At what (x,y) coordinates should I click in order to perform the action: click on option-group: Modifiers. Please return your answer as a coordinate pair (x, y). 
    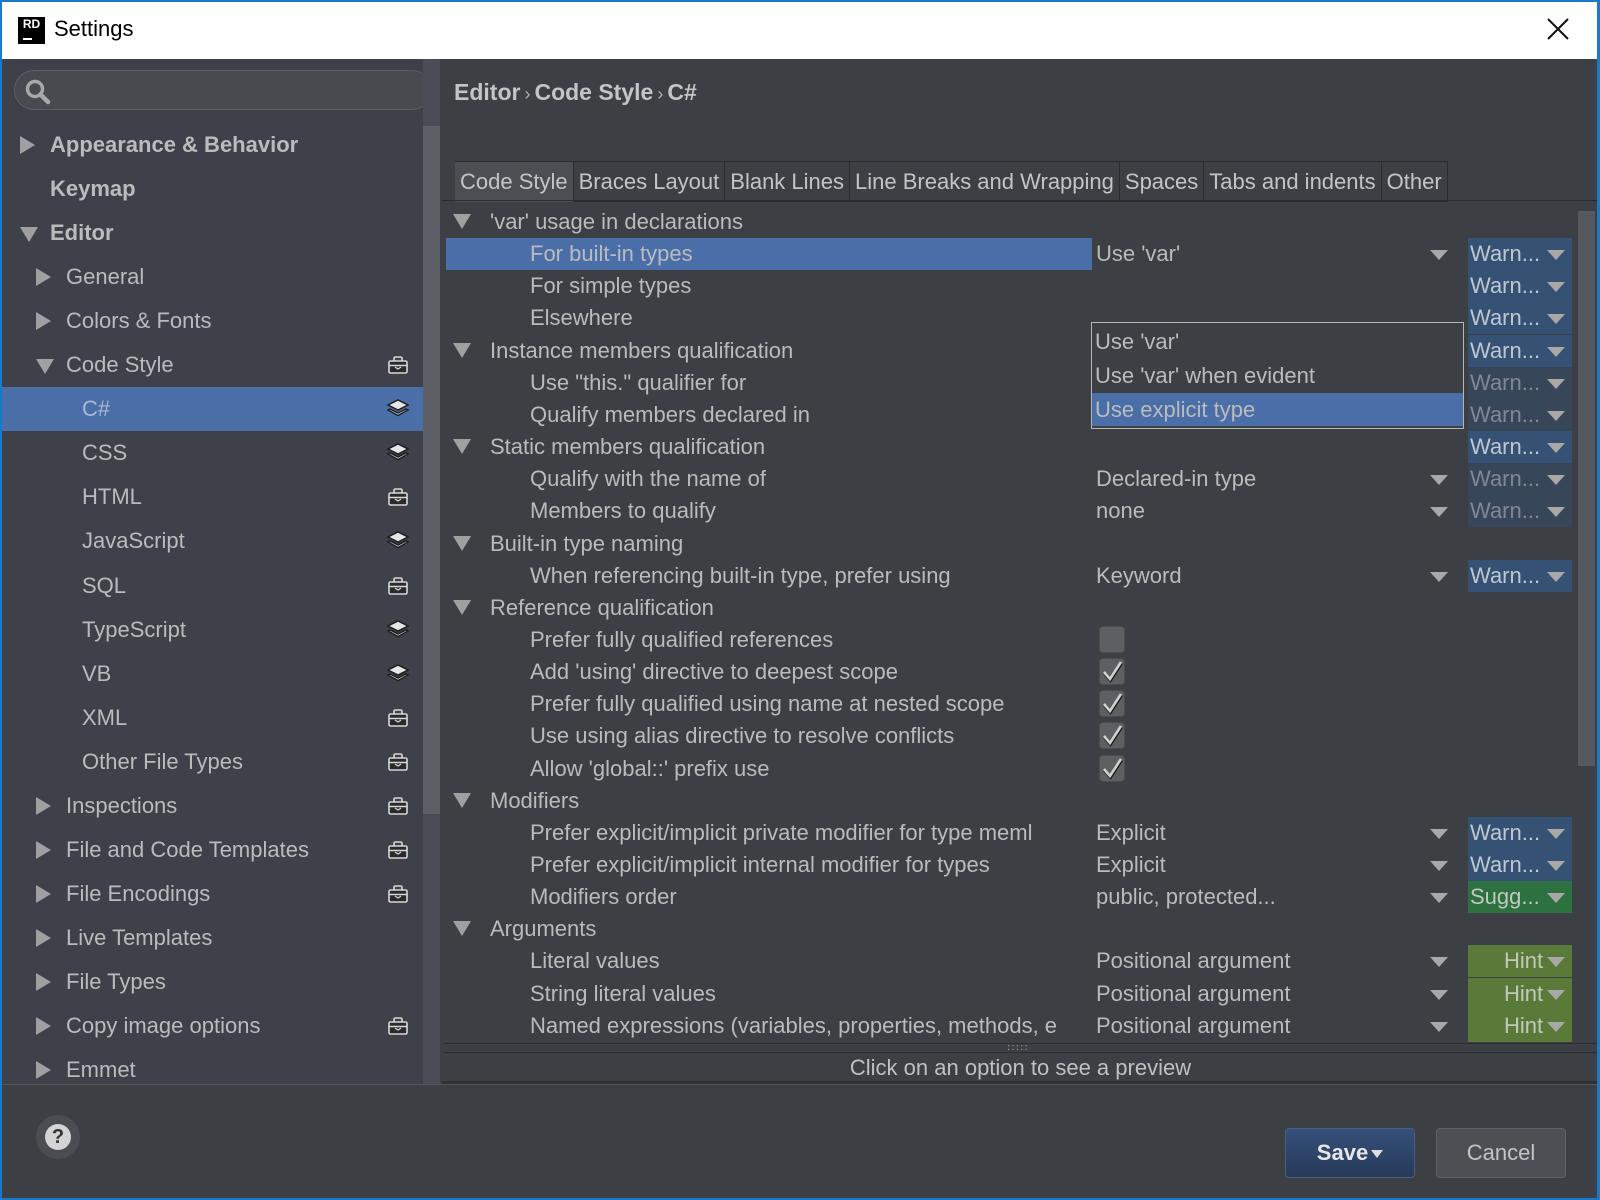
    Looking at the image, I should click on (1009, 801).